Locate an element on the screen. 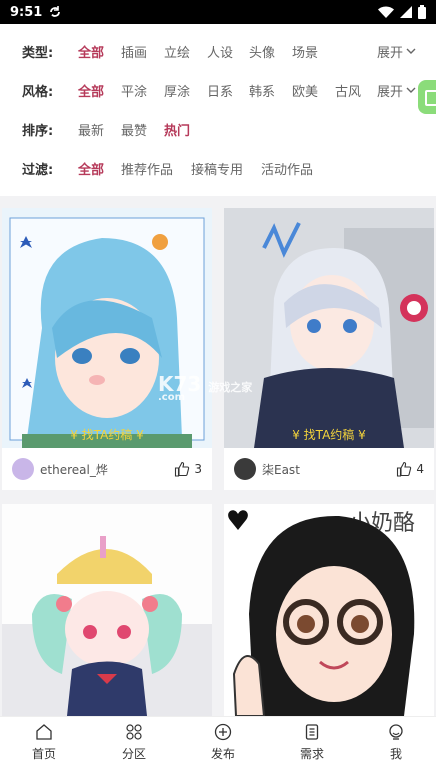  plus-circle-icon is located at coordinates (223, 732).